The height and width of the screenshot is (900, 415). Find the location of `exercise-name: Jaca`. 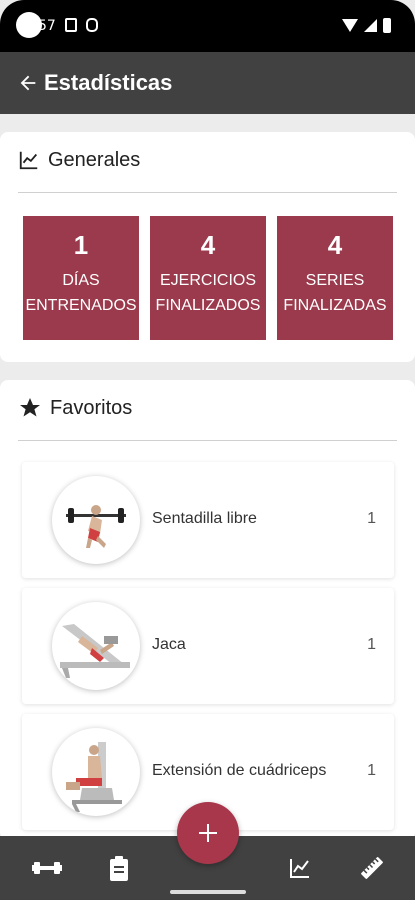

exercise-name: Jaca is located at coordinates (169, 644).